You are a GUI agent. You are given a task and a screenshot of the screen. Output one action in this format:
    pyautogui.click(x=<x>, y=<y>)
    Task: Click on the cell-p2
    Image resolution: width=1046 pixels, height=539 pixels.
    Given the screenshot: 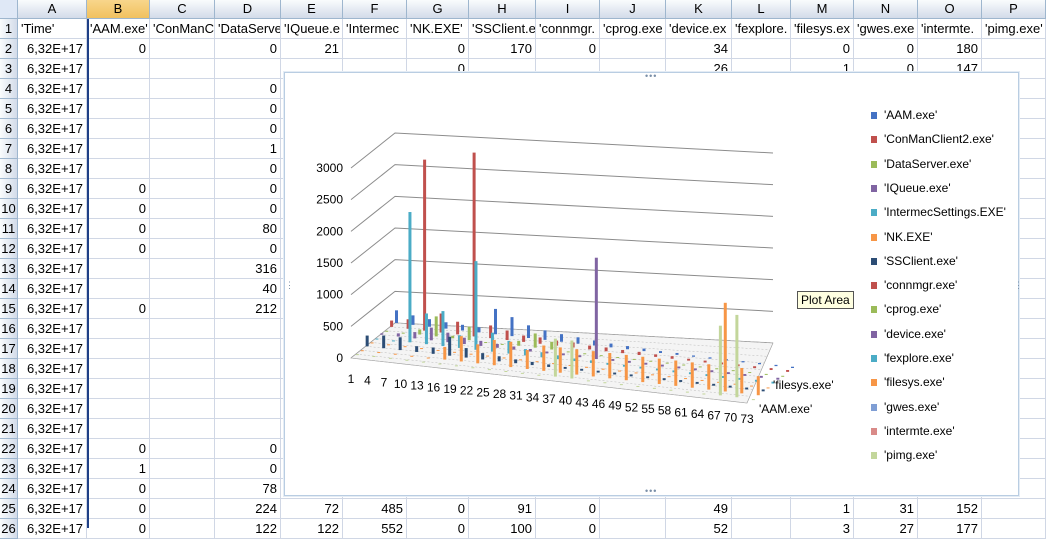 What is the action you would take?
    pyautogui.click(x=1014, y=49)
    